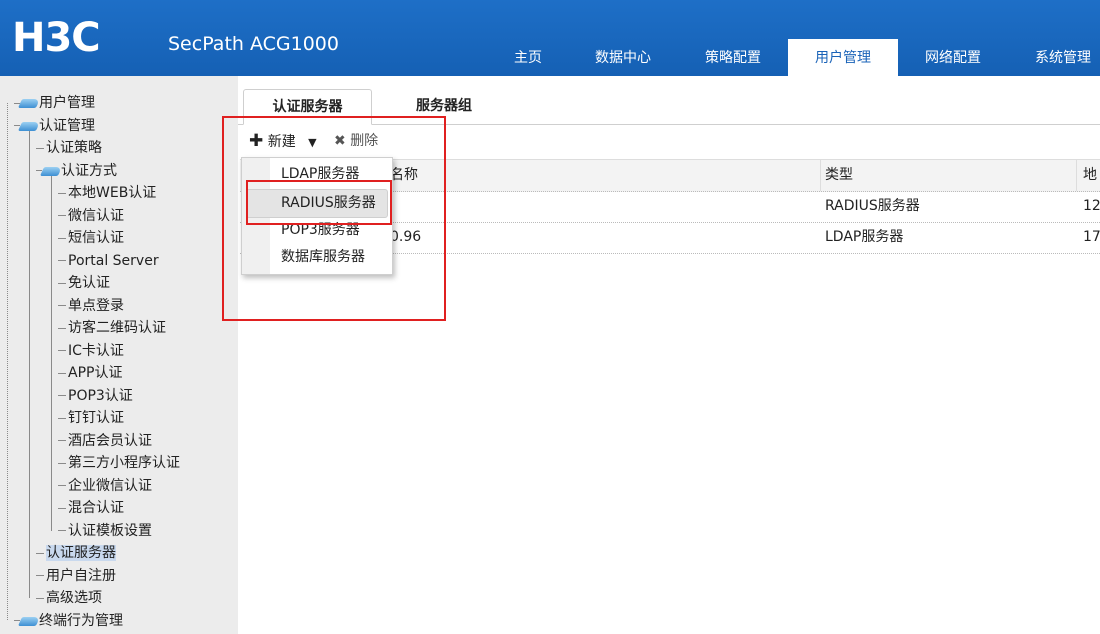  I want to click on sidebar-item: 本地WEB认证, so click(107, 193).